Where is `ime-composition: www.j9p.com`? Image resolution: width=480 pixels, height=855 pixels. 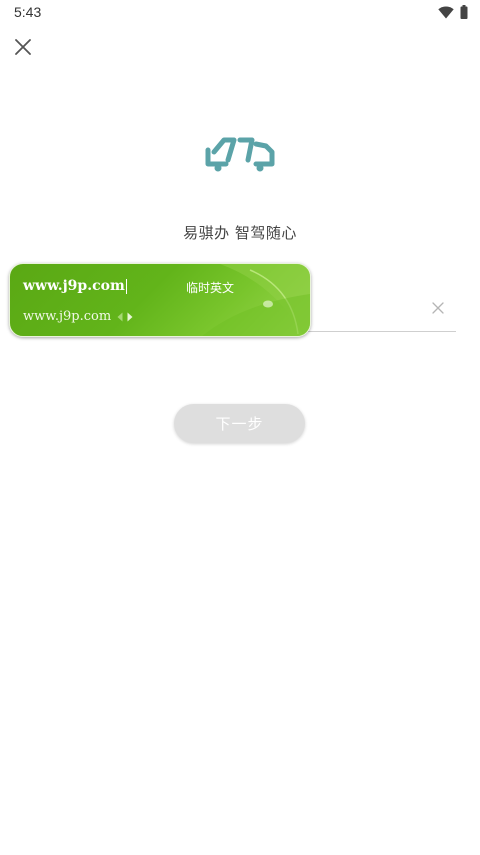
ime-composition: www.j9p.com is located at coordinates (75, 286).